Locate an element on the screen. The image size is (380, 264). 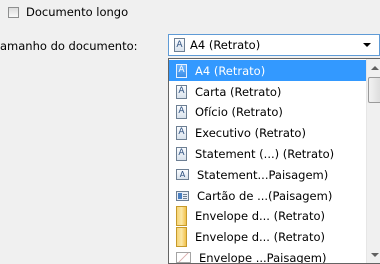
list-item-label: Statement (...) (Retrato) is located at coordinates (265, 153).